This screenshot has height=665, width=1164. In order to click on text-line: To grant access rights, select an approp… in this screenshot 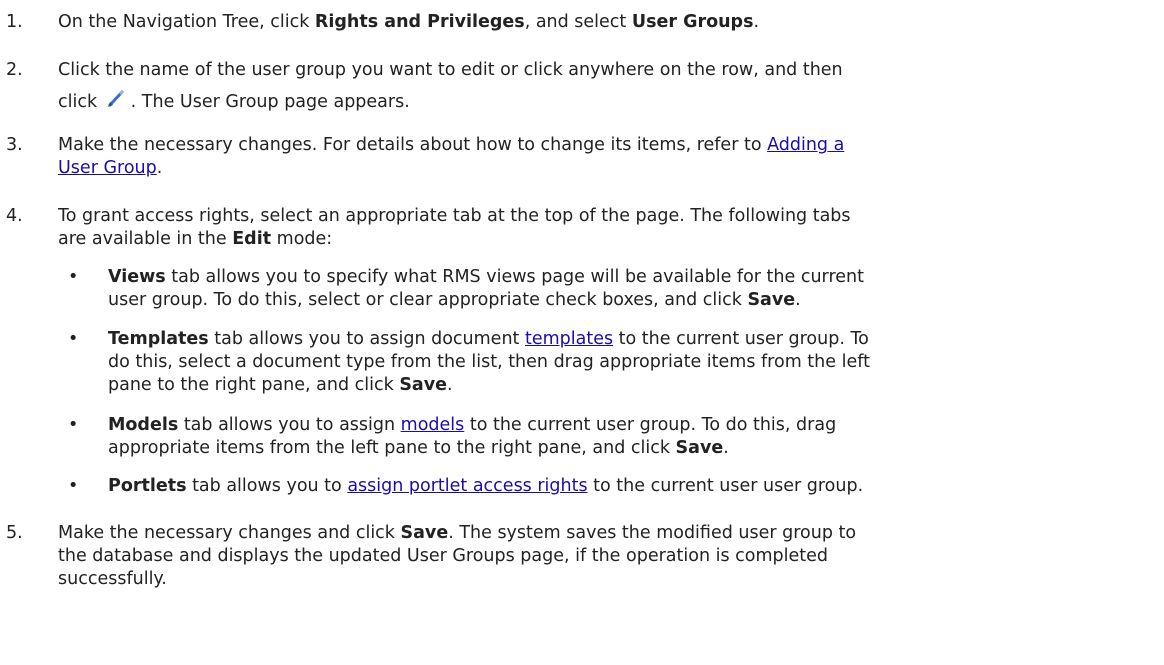, I will do `click(454, 216)`.